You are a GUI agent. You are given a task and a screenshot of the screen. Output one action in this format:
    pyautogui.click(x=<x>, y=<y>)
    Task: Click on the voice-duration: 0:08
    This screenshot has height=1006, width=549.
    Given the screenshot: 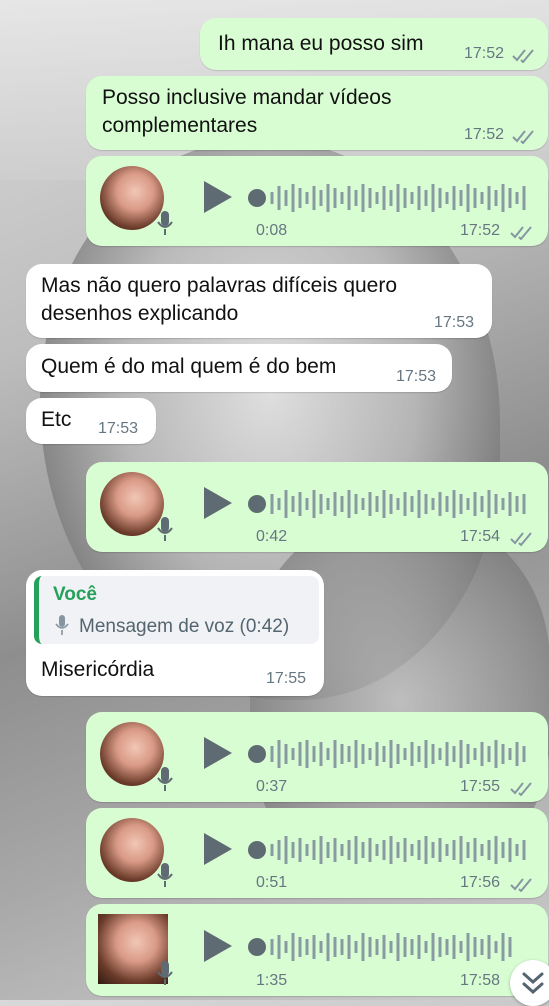 What is the action you would take?
    pyautogui.click(x=272, y=230)
    